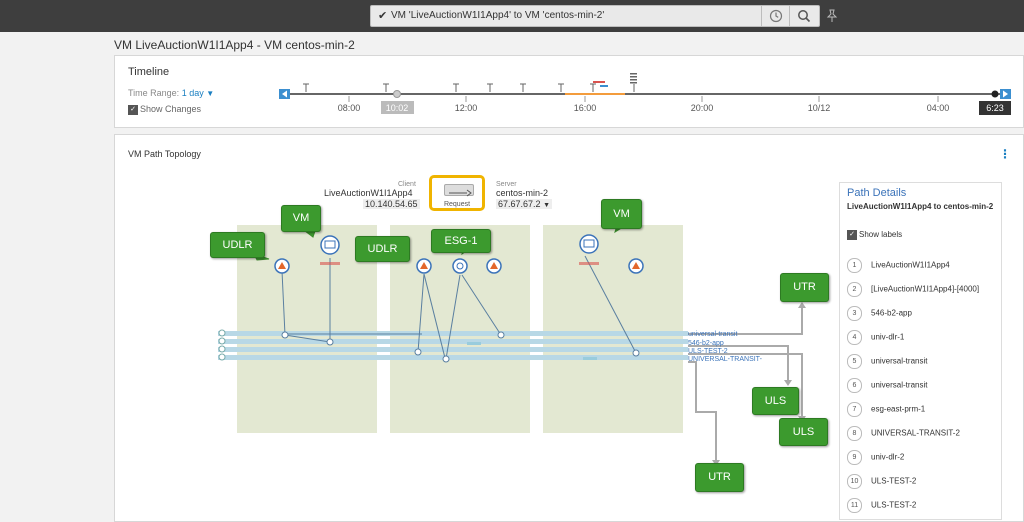 The image size is (1024, 522). I want to click on segment-label: 546-b2-app, so click(706, 343).